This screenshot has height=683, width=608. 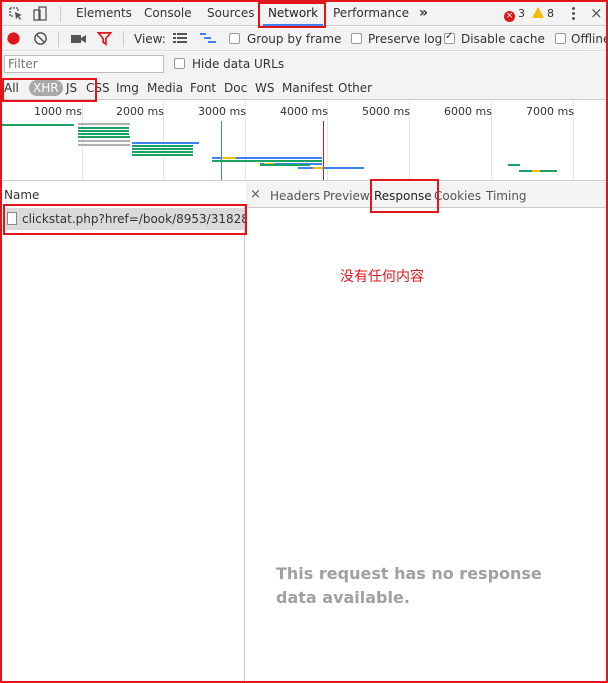 I want to click on warning-count-label: 8, so click(x=550, y=13).